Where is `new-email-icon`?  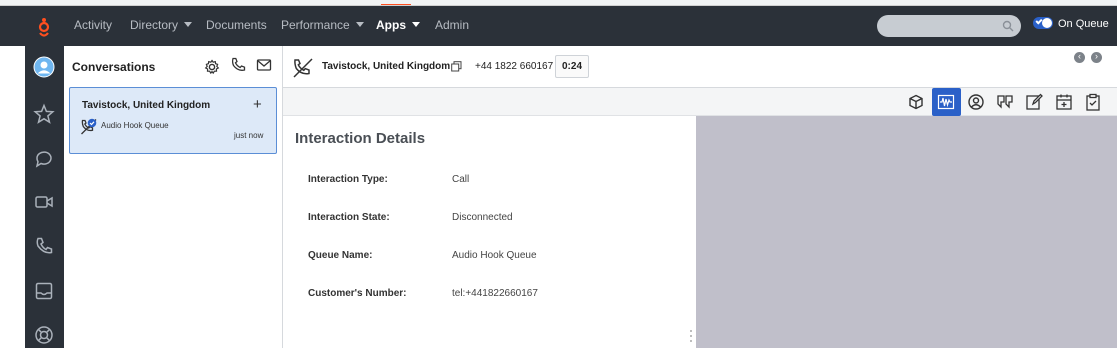
new-email-icon is located at coordinates (264, 65).